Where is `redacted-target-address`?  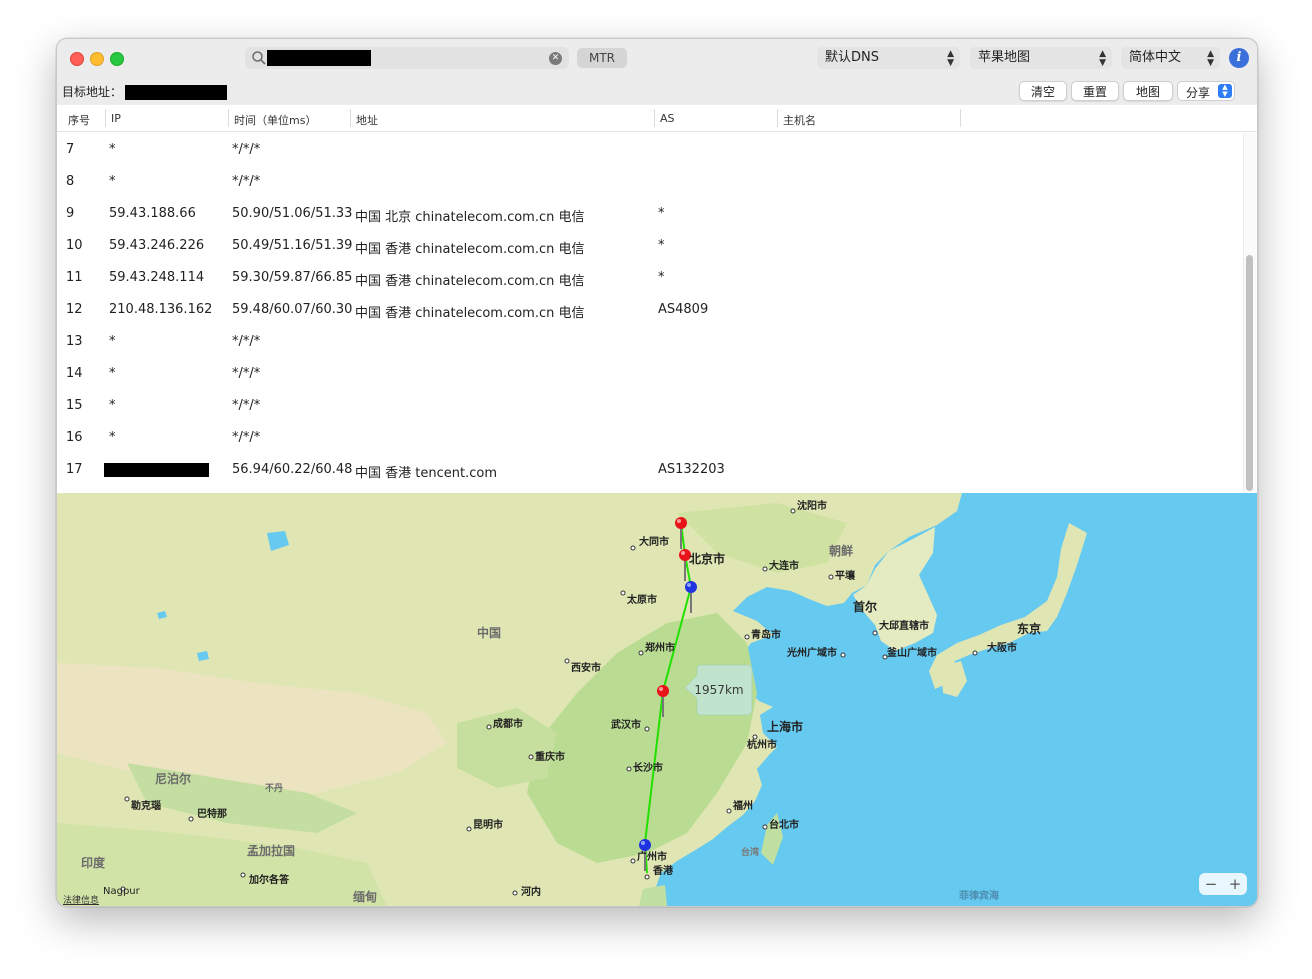
redacted-target-address is located at coordinates (176, 92).